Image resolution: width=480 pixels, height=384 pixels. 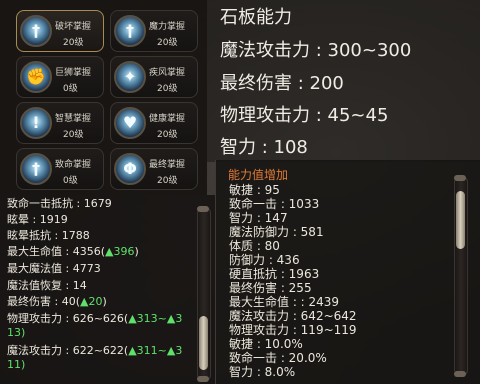 What do you see at coordinates (258, 218) in the screenshot?
I see `increase-row: 智力 : 147` at bounding box center [258, 218].